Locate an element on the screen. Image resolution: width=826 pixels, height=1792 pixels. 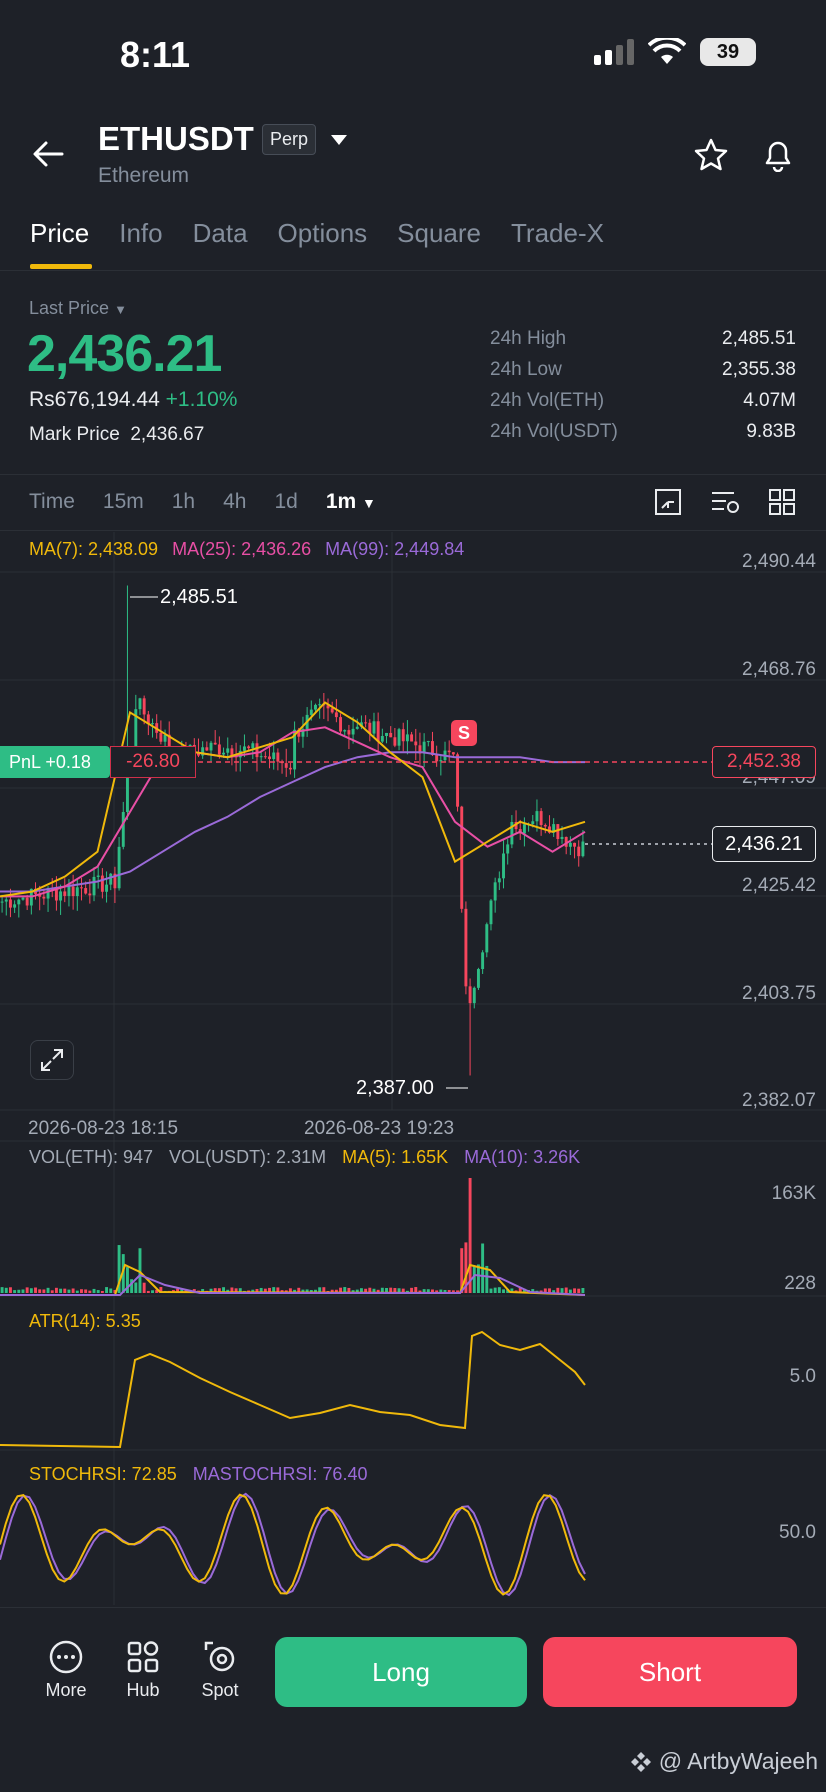
bell-icon is located at coordinates (778, 155).